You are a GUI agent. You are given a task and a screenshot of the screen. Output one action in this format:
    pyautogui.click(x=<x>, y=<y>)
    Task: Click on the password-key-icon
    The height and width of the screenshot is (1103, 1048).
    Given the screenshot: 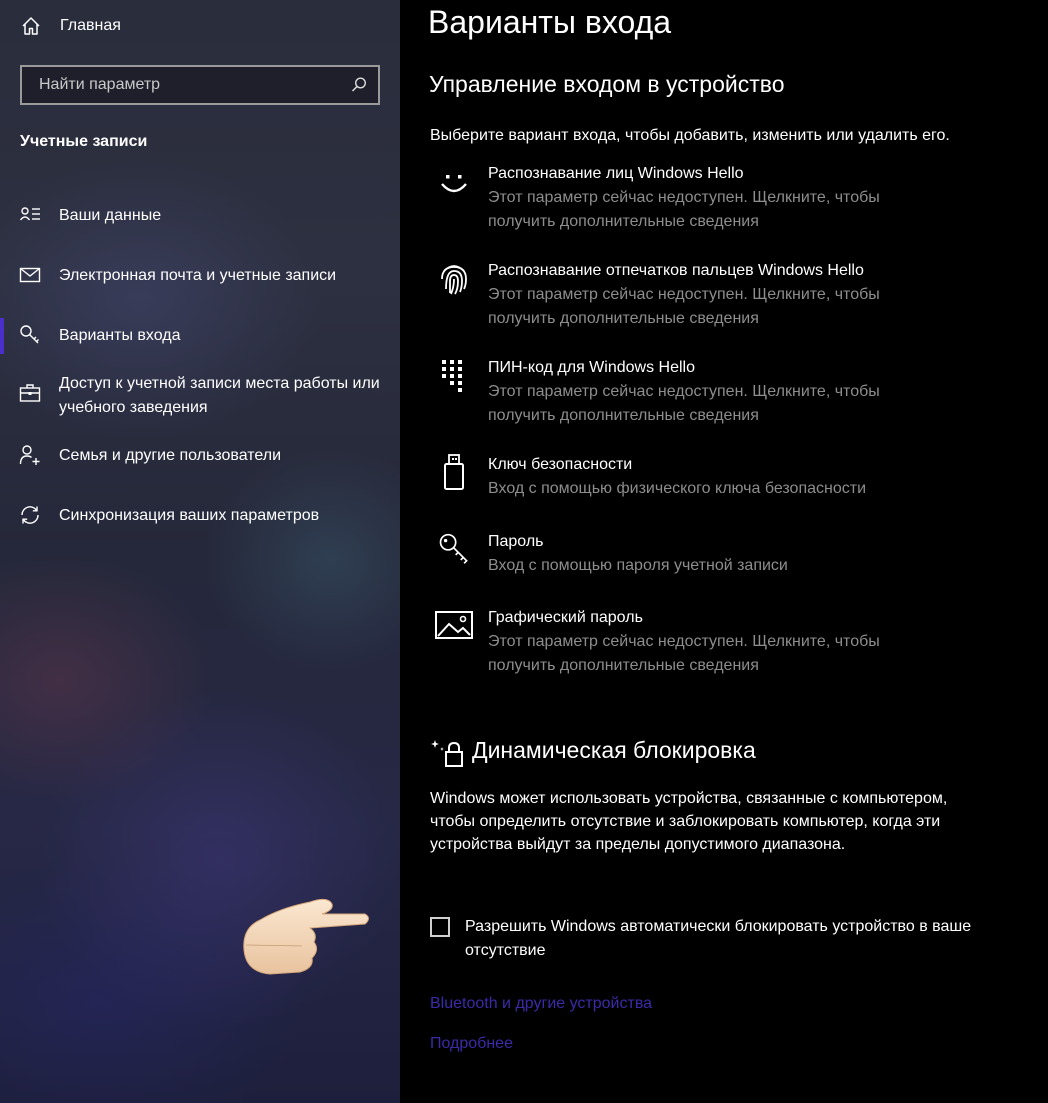 What is the action you would take?
    pyautogui.click(x=453, y=548)
    